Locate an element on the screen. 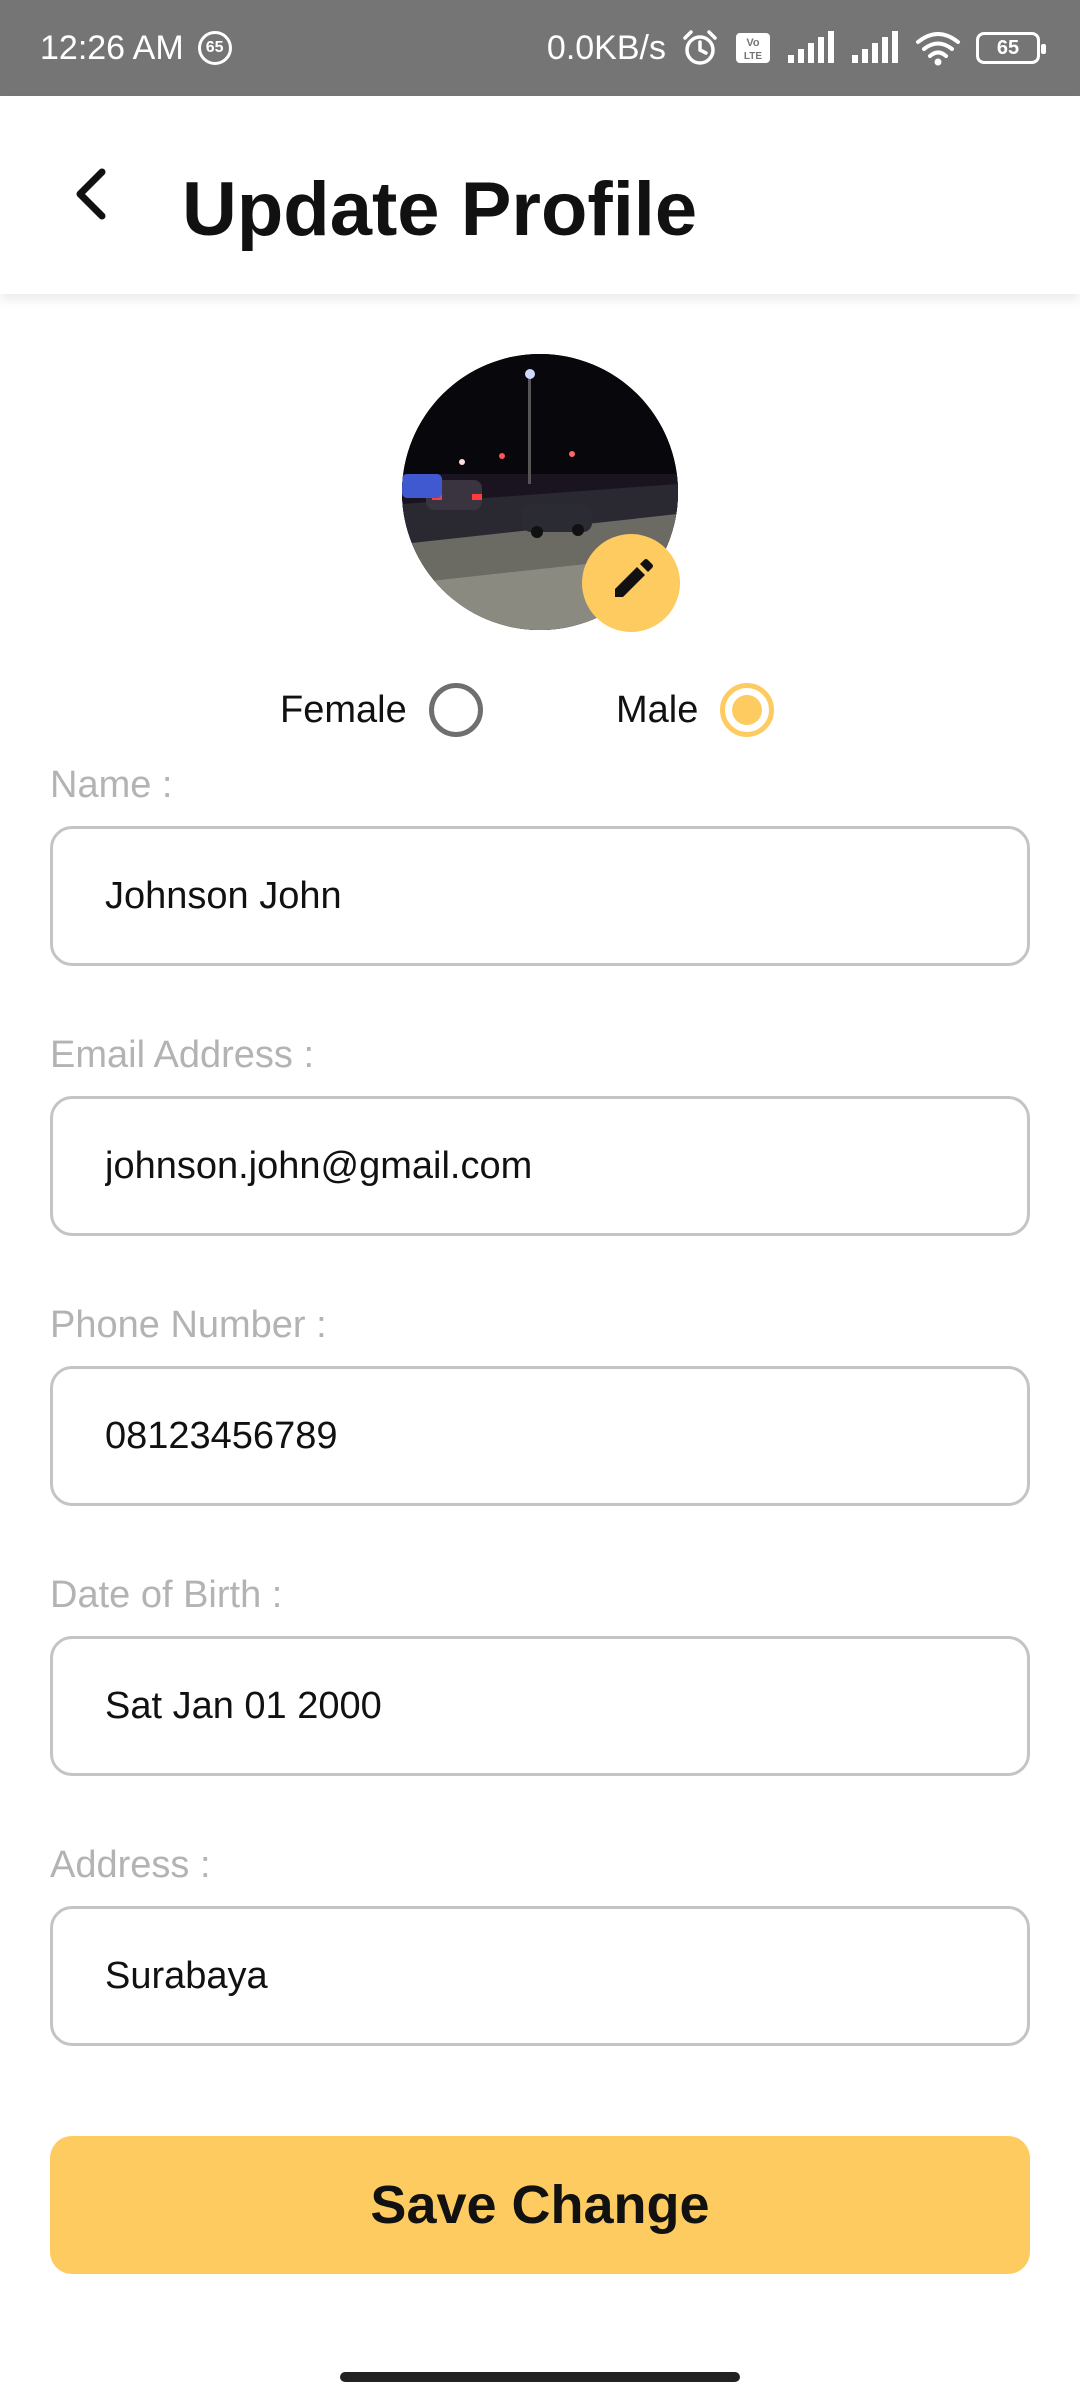  gender-label-male: Male is located at coordinates (657, 709).